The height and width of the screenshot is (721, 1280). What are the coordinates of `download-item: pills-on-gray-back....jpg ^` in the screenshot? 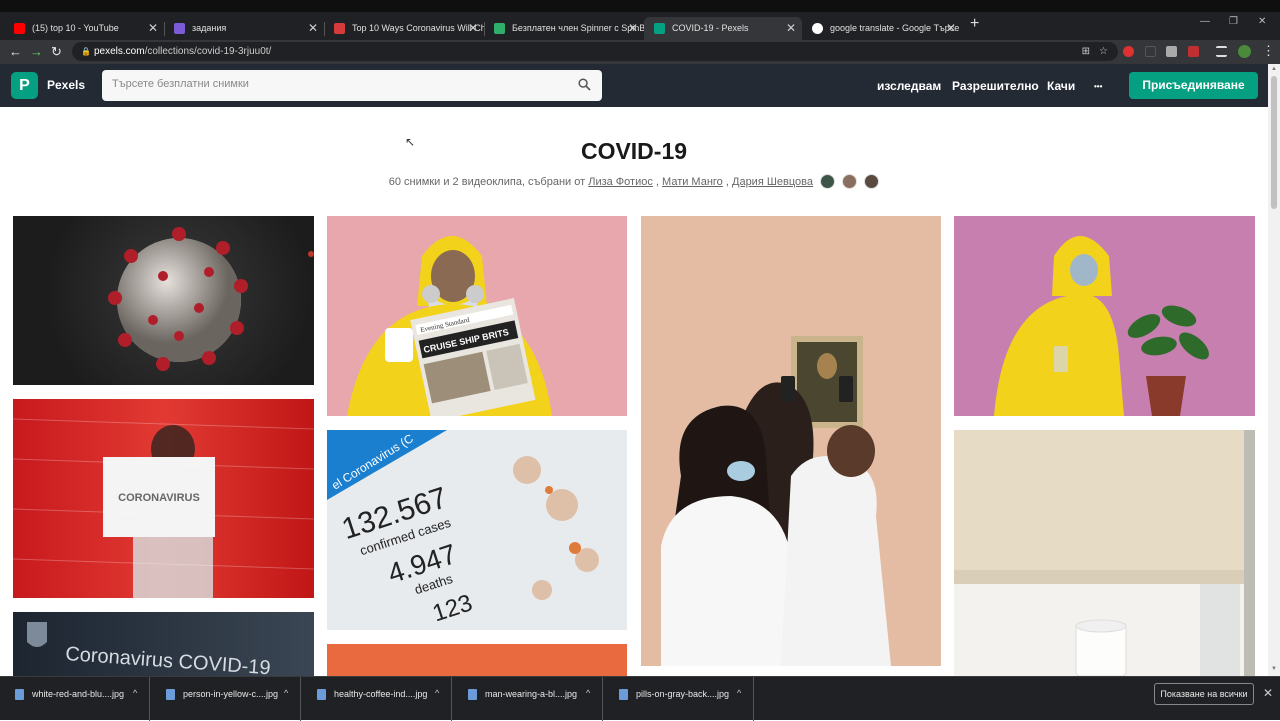 It's located at (679, 699).